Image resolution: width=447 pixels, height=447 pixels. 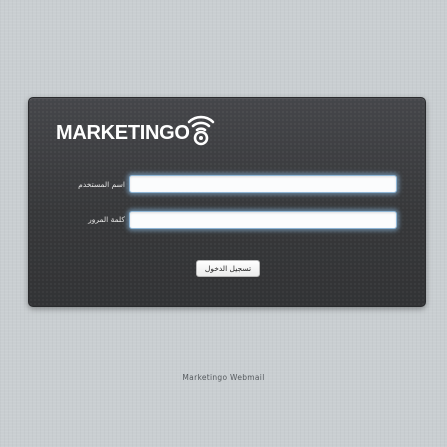 I want to click on marketingo-logo: MARKETINGO, so click(x=135, y=129).